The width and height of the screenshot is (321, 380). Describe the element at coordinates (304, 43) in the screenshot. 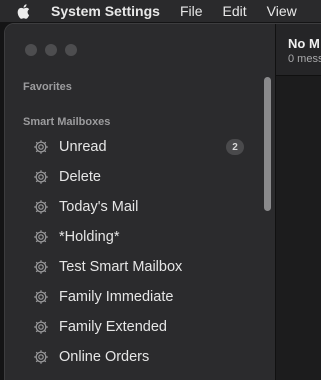

I see `message-list-title: No M` at that location.